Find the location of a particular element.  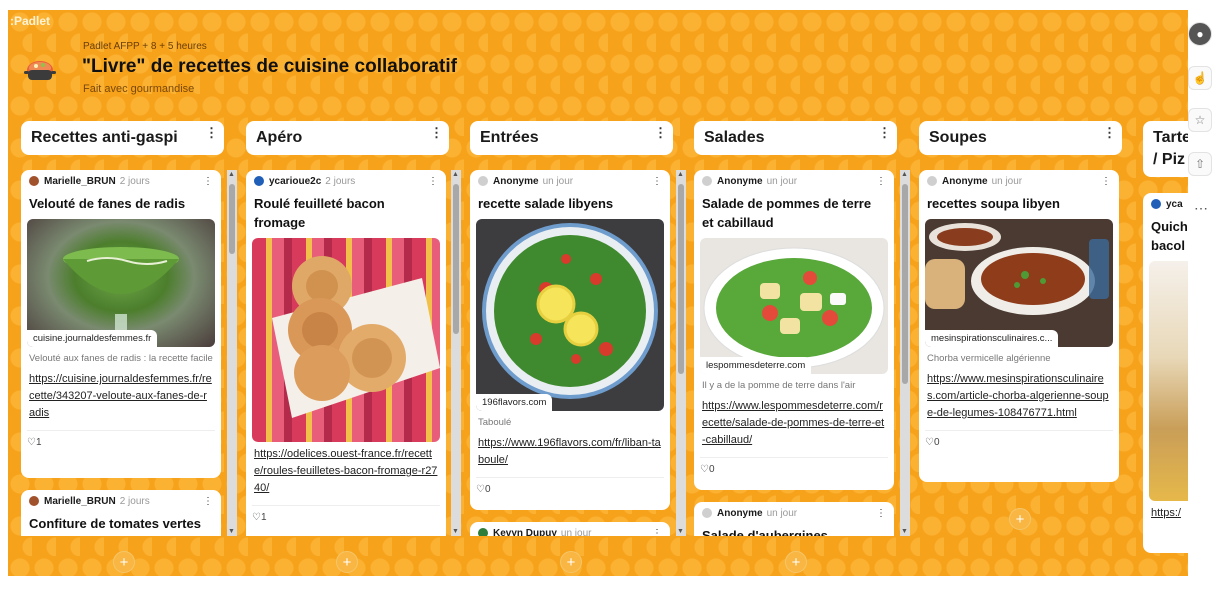

user-avatar-icon: ● is located at coordinates (1200, 34).